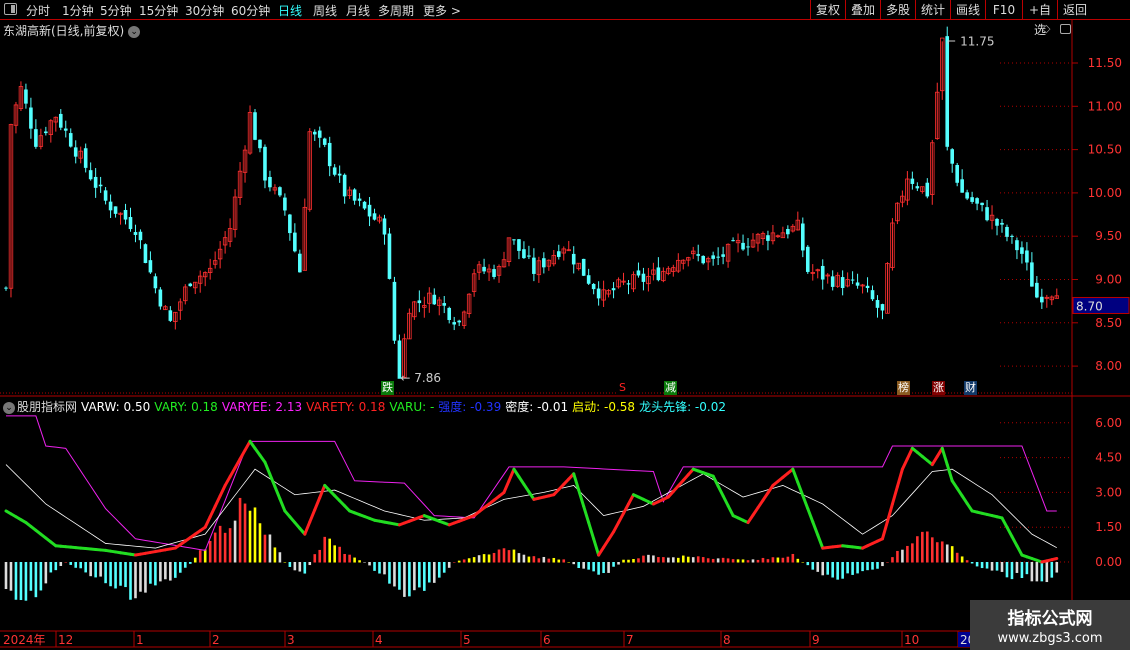 The height and width of the screenshot is (650, 1130). I want to click on time-label: 2, so click(216, 640).